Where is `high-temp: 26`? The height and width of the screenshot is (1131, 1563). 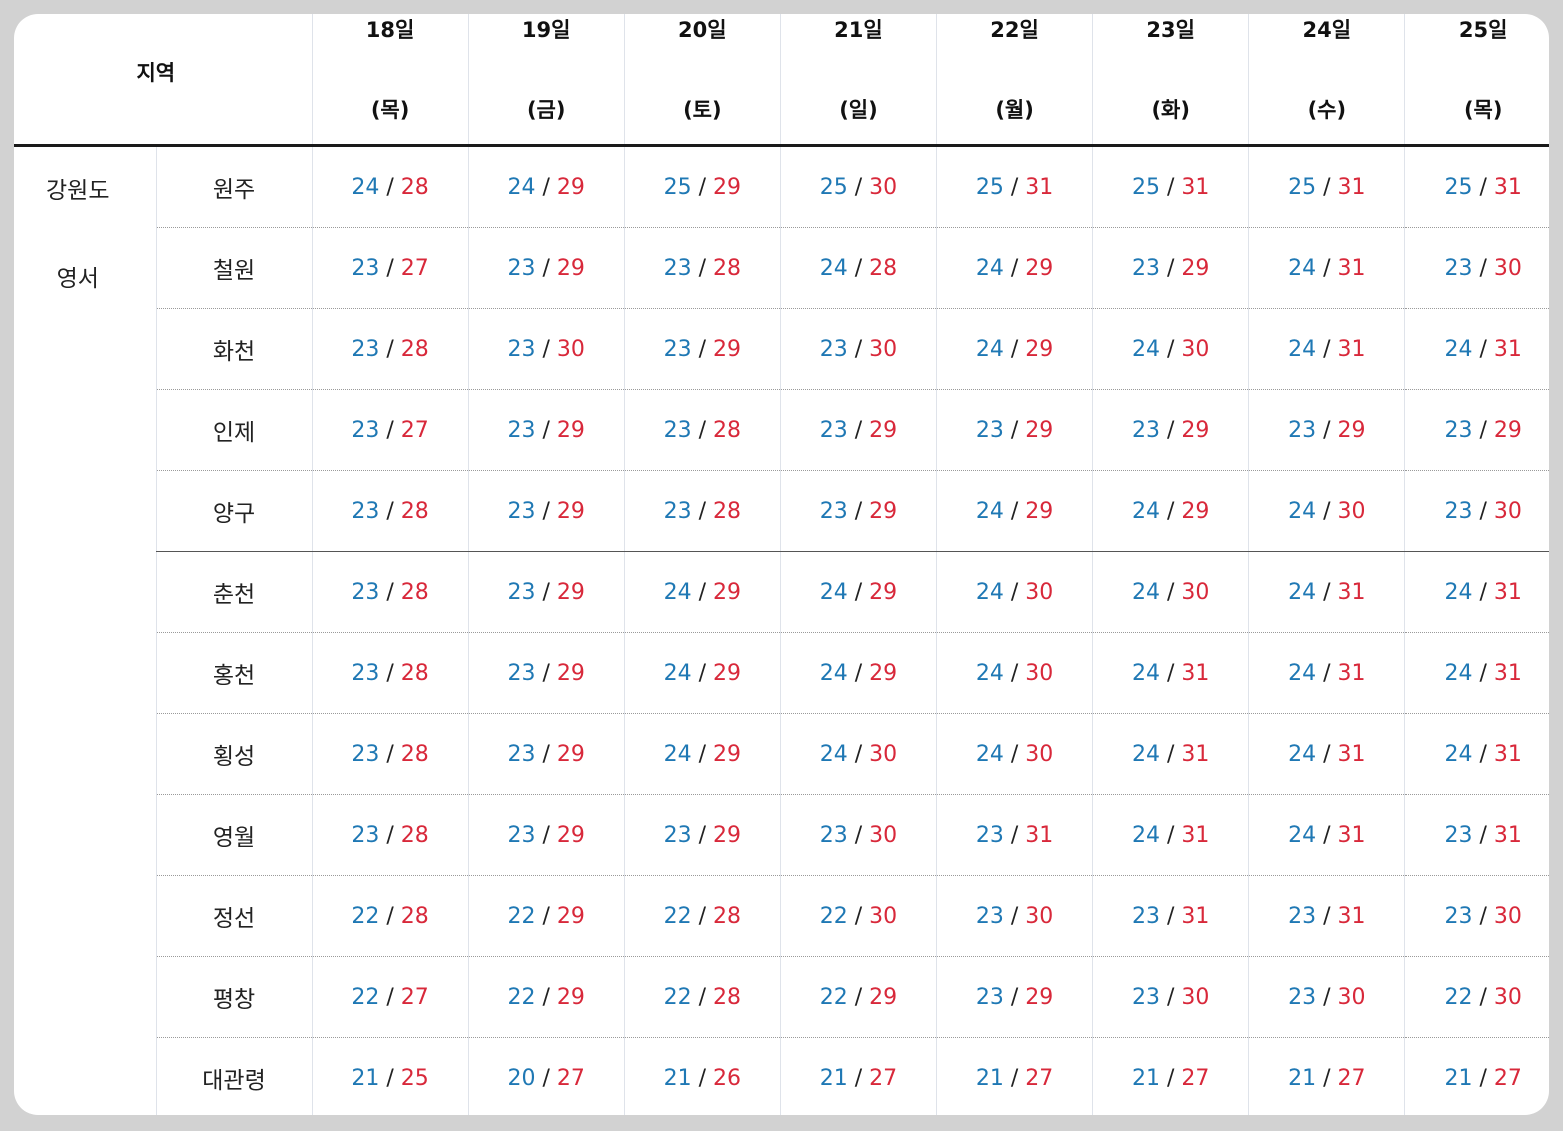 high-temp: 26 is located at coordinates (727, 1078).